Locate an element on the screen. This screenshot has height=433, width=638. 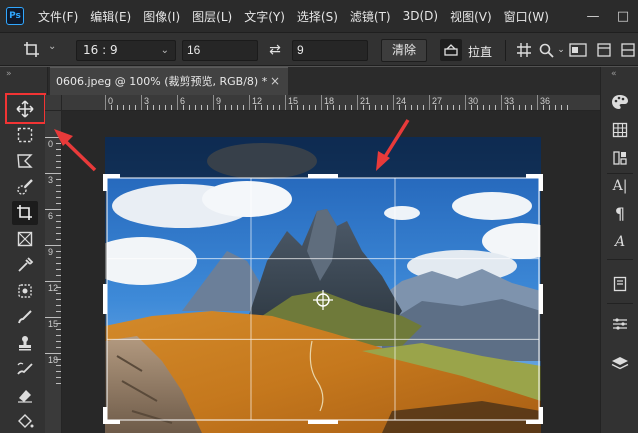
glyphs-icon: A is located at coordinates (620, 242).